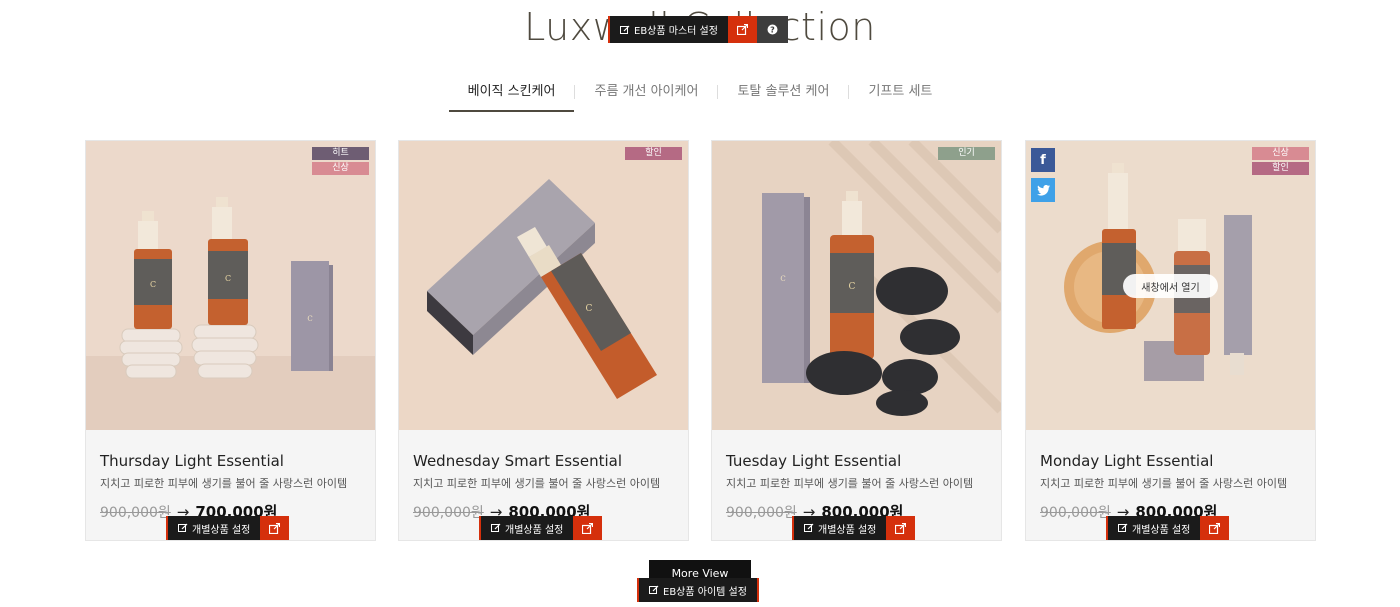 Image resolution: width=1400 pixels, height=607 pixels. What do you see at coordinates (543, 285) in the screenshot?
I see `product-image: C 할인` at bounding box center [543, 285].